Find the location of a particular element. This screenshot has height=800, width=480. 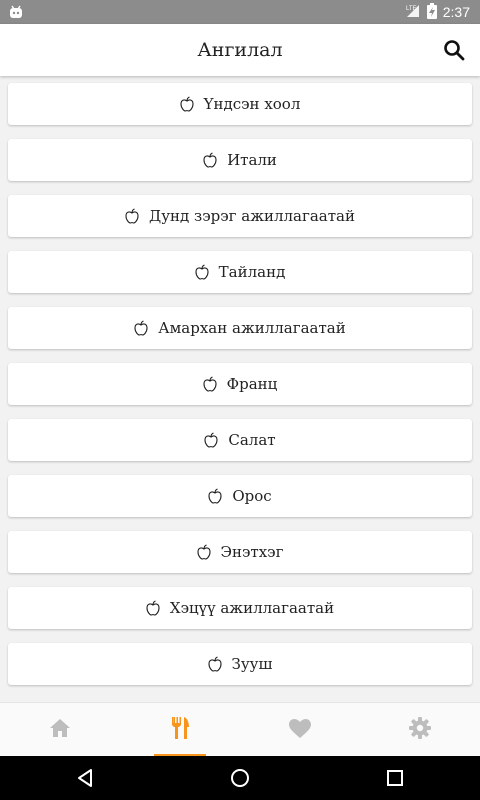

nav-favorites is located at coordinates (300, 730).